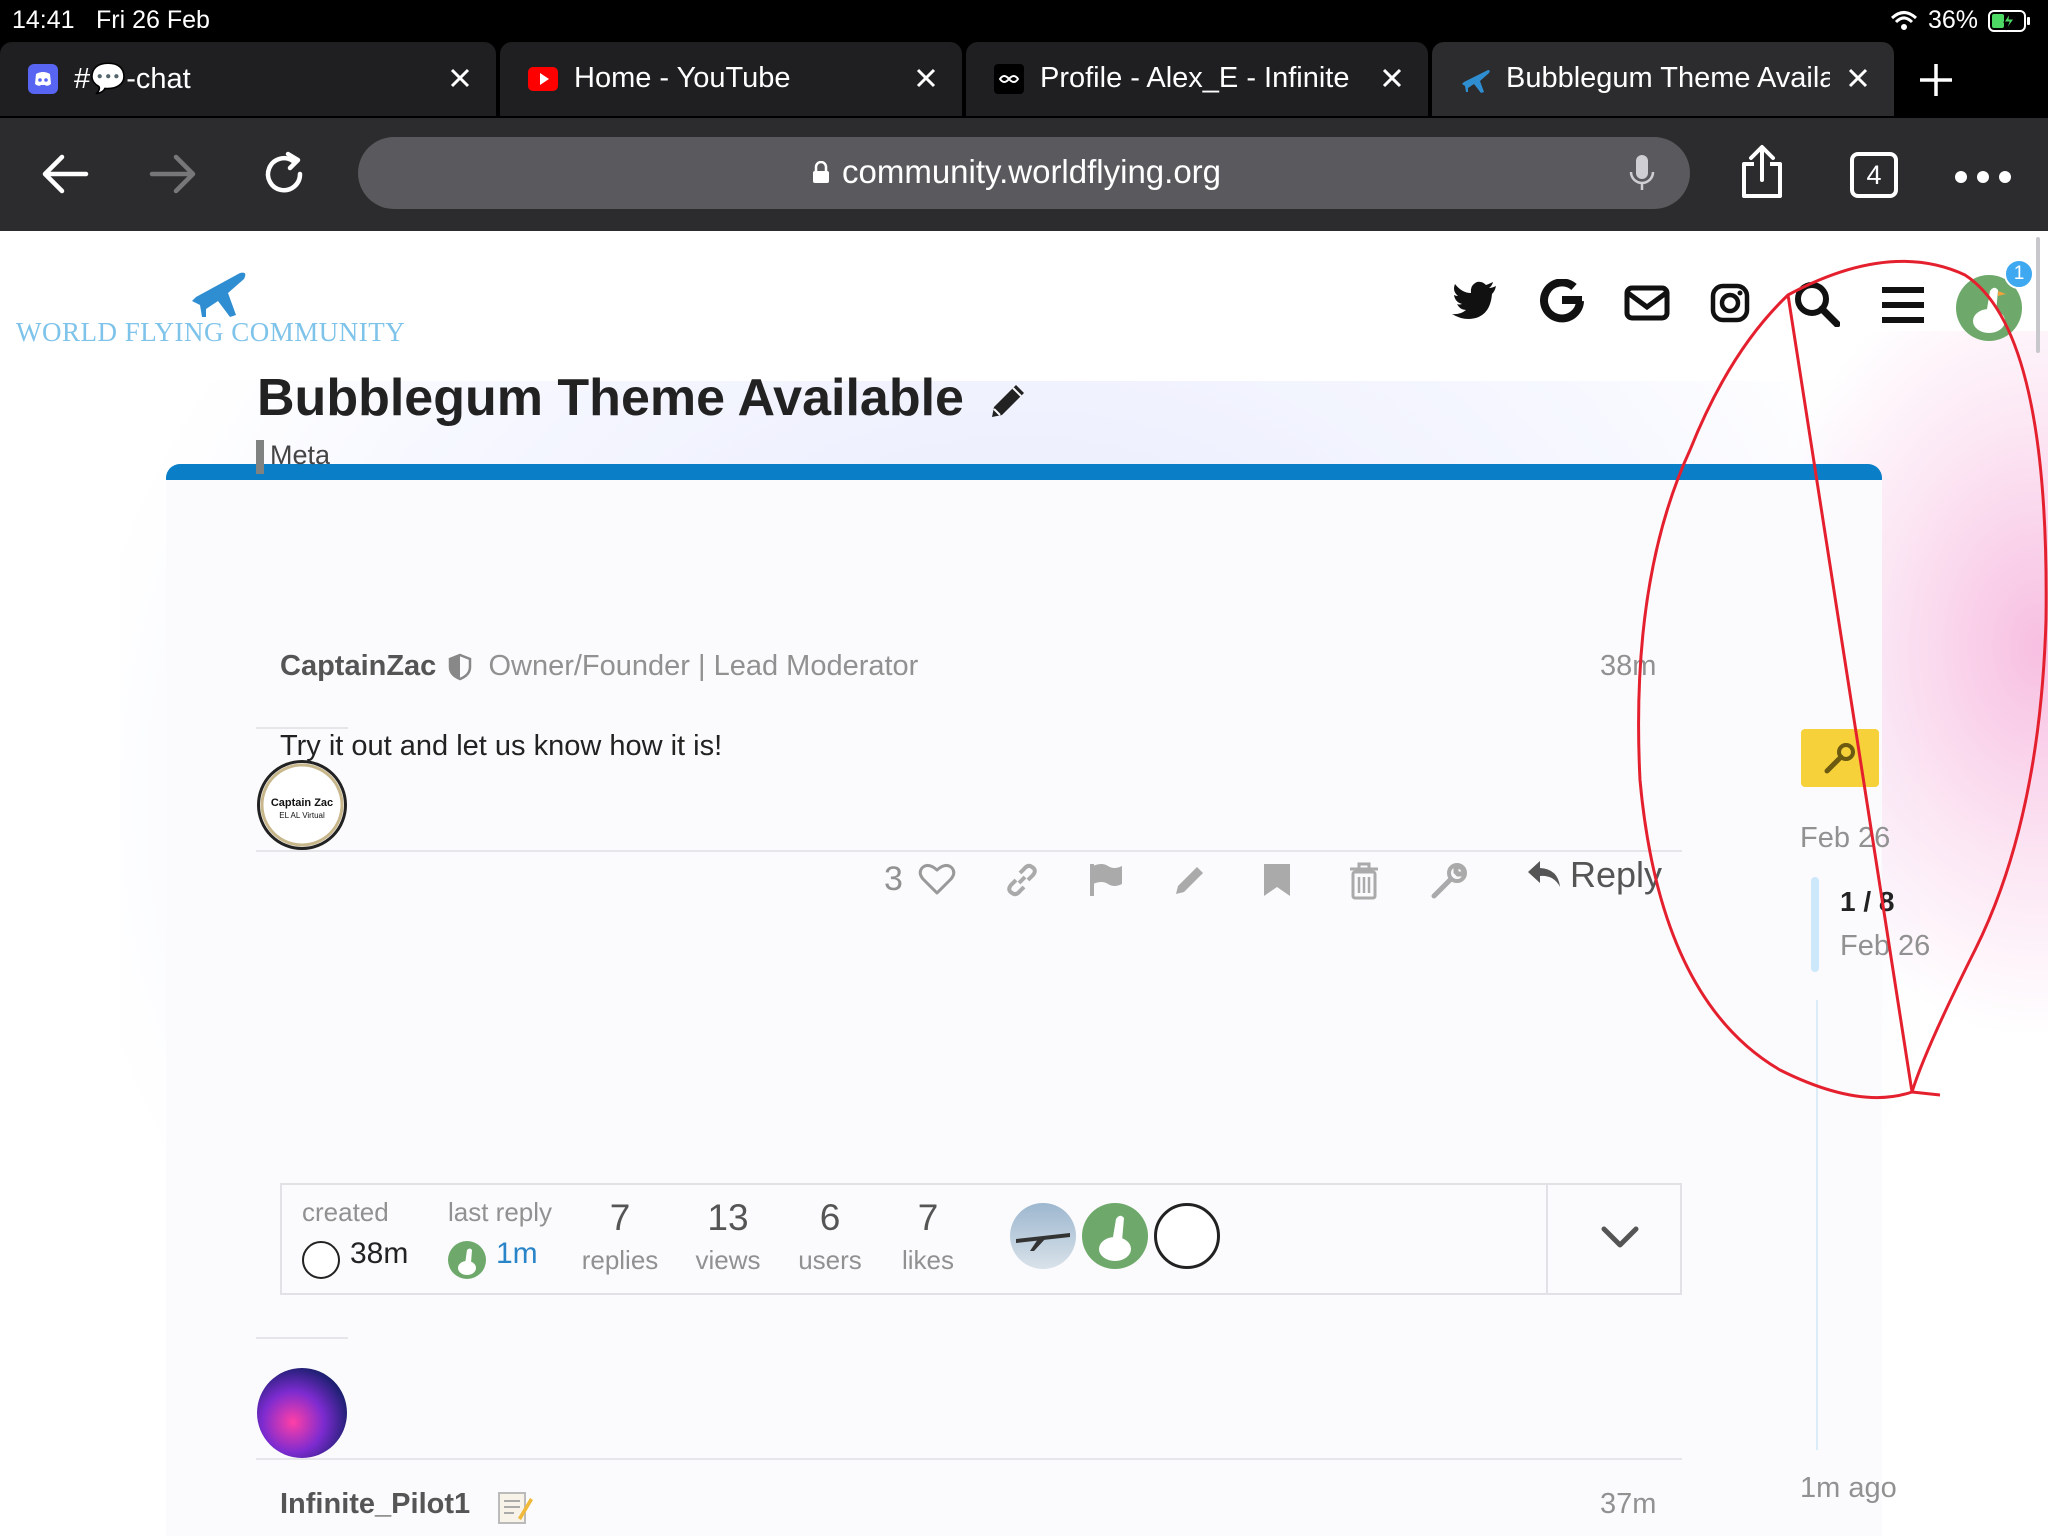 This screenshot has width=2048, height=1536. What do you see at coordinates (1562, 301) in the screenshot?
I see `google-icon` at bounding box center [1562, 301].